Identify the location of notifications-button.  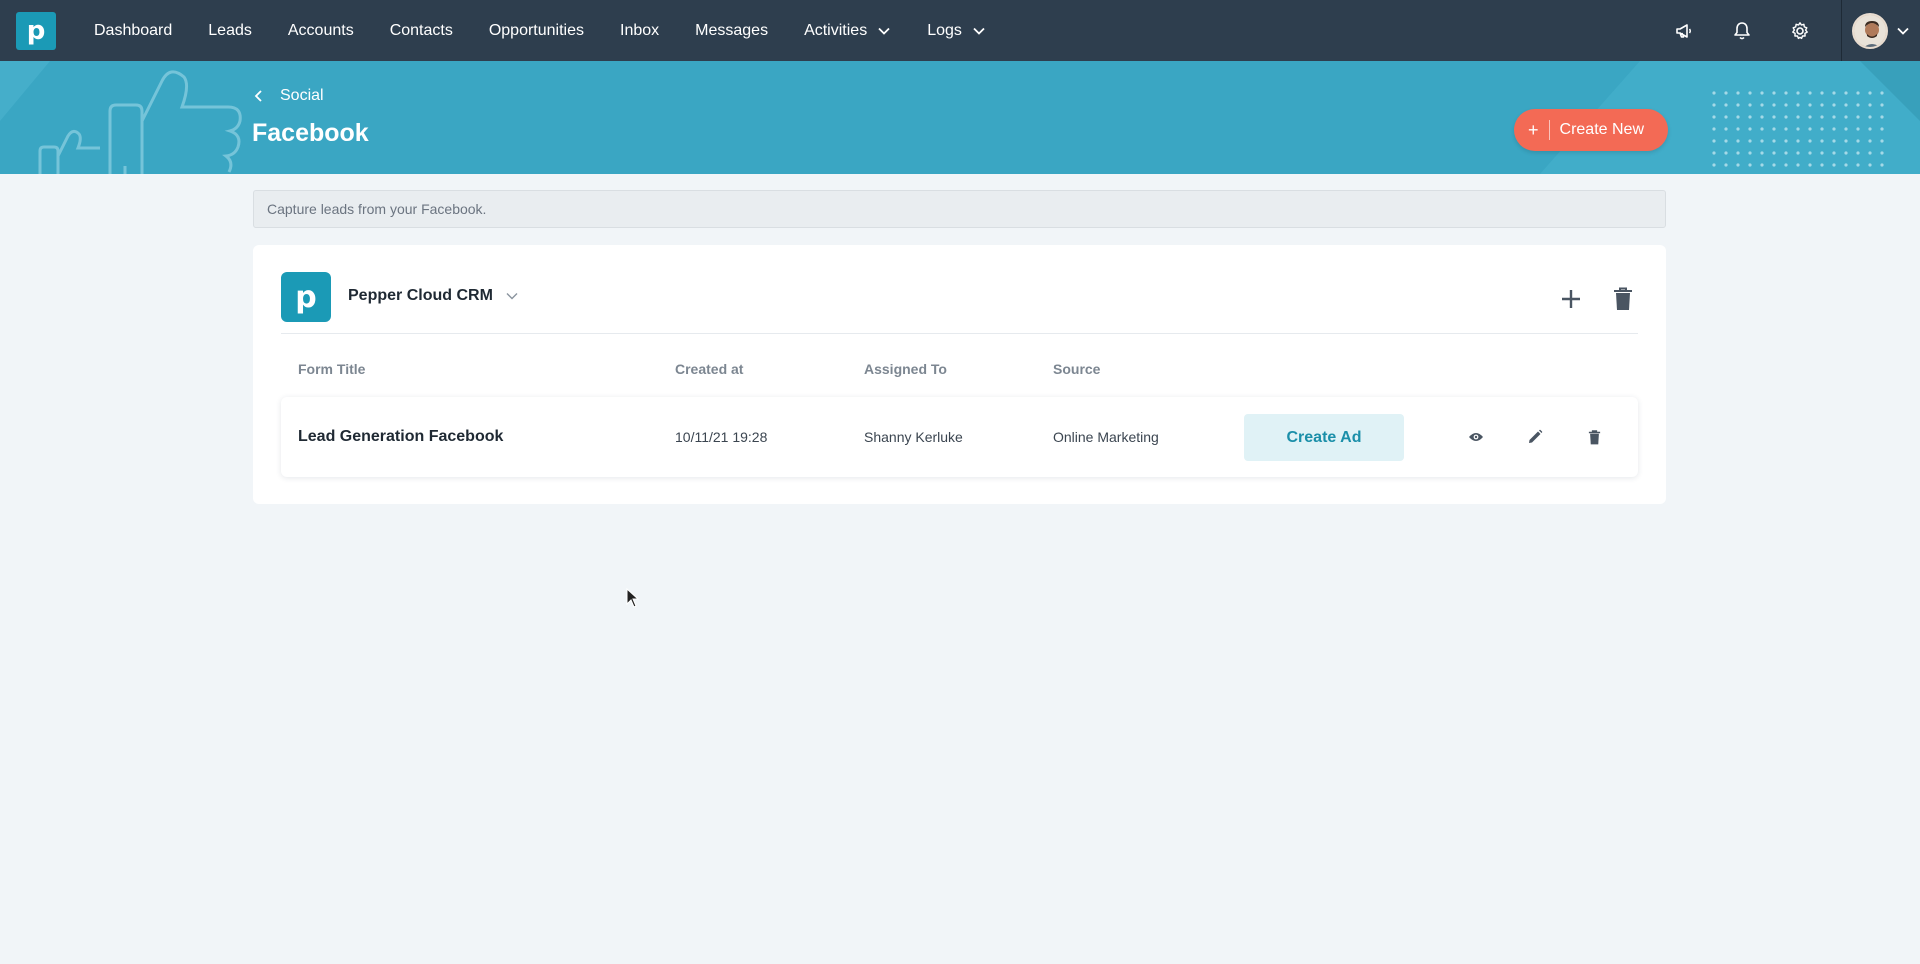
(1742, 30).